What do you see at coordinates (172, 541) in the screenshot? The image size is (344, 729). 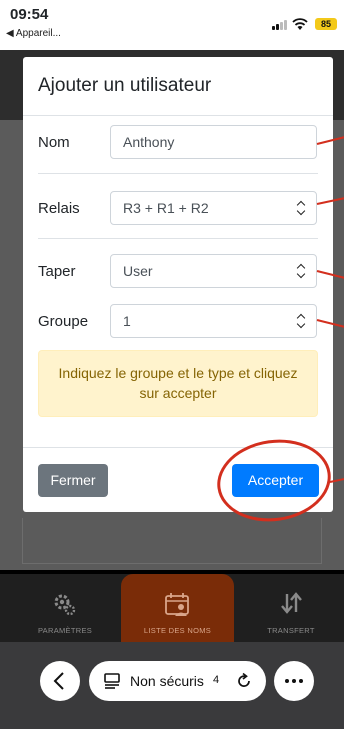 I see `page-table-outline` at bounding box center [172, 541].